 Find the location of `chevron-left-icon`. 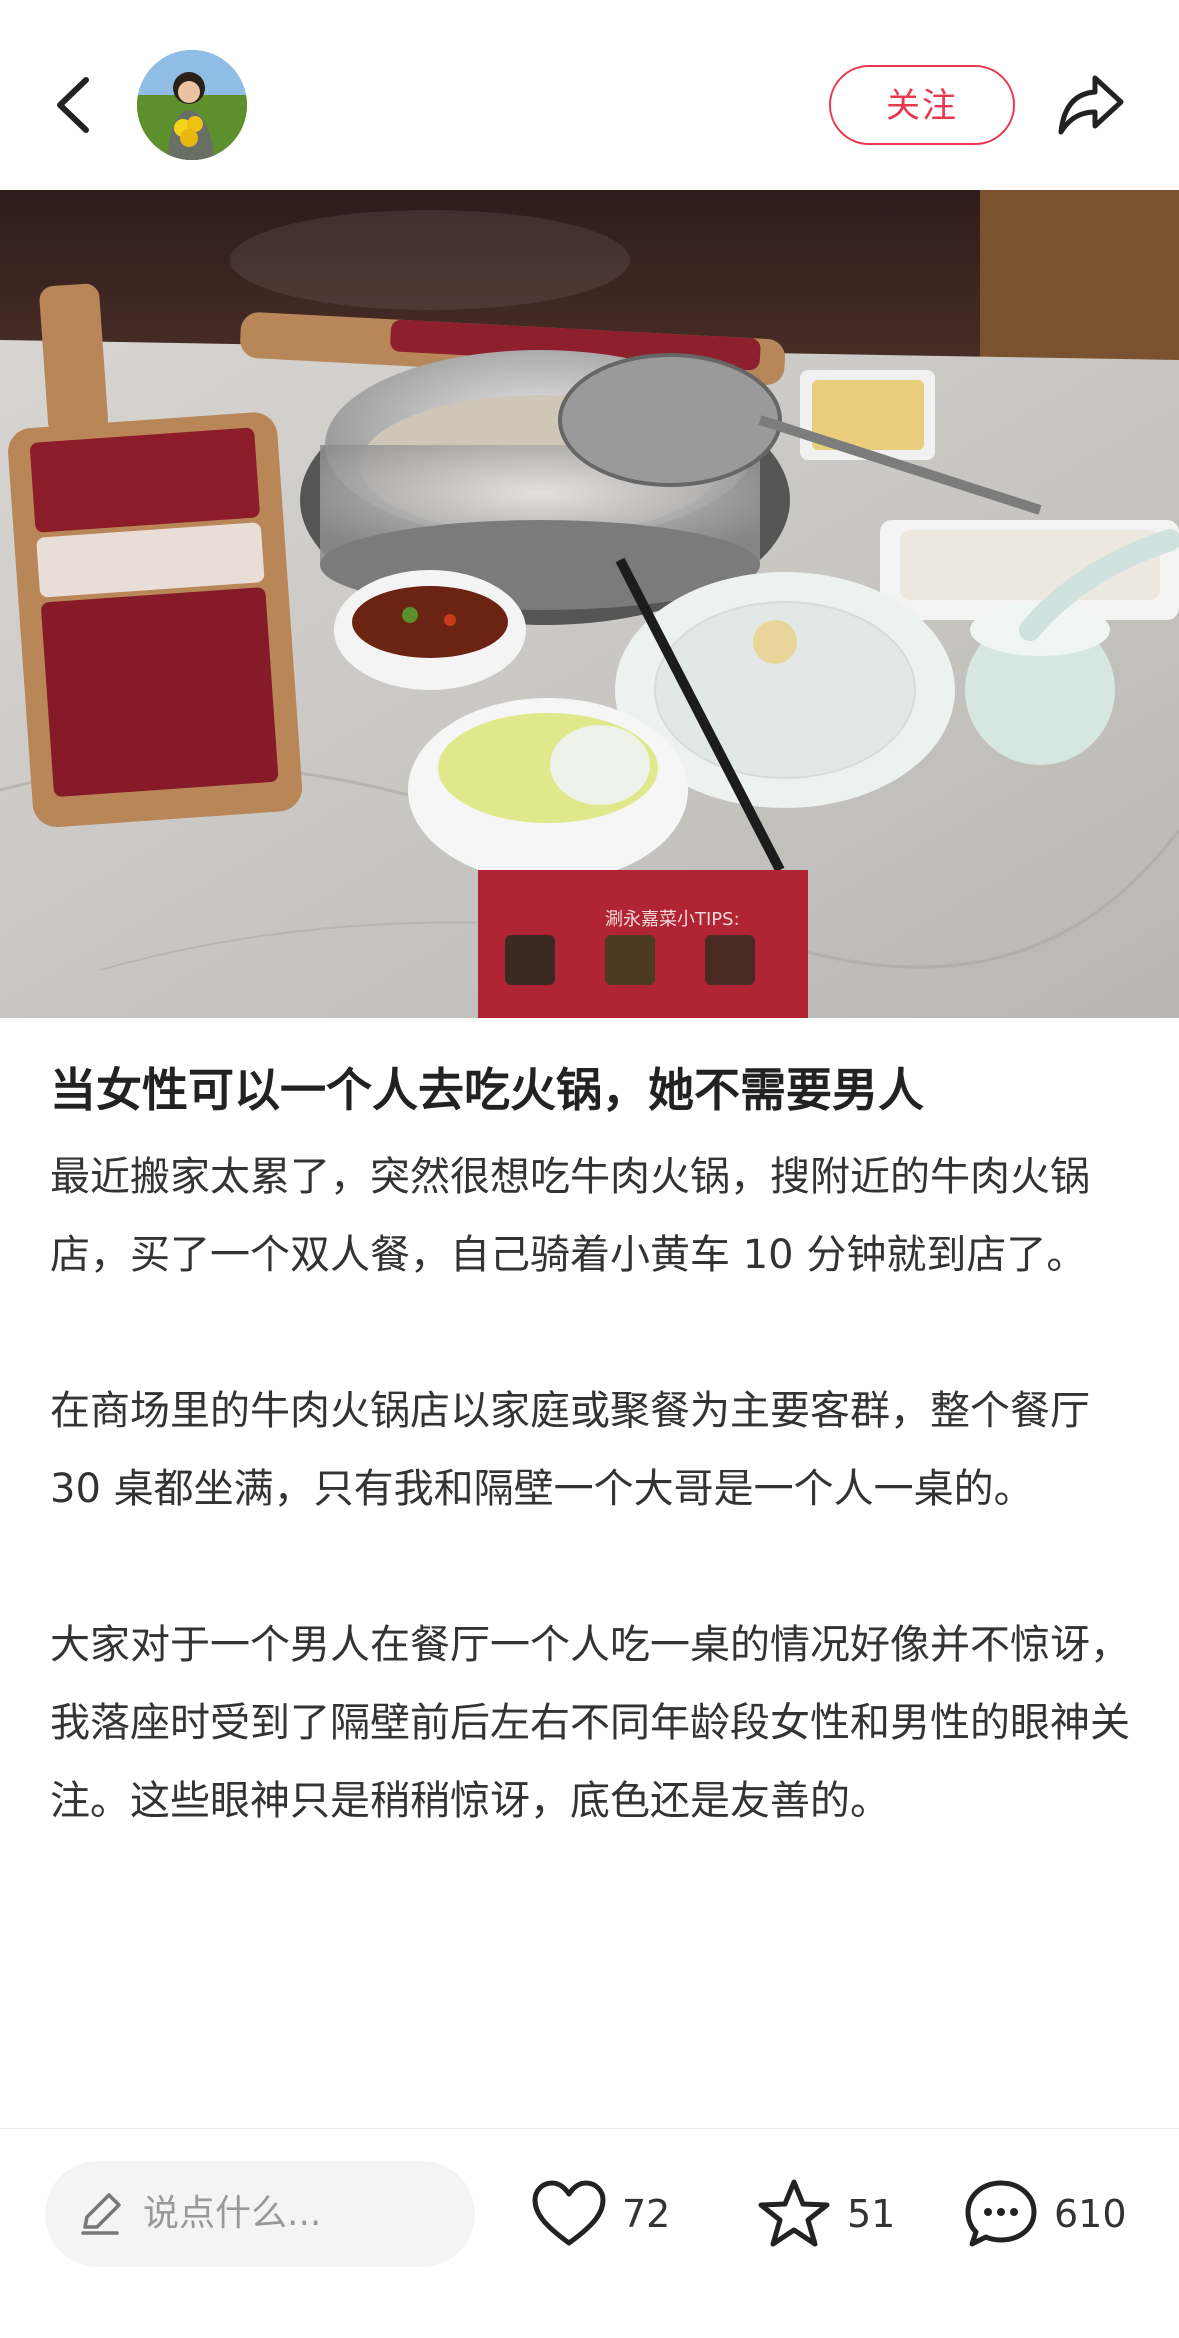

chevron-left-icon is located at coordinates (73, 105).